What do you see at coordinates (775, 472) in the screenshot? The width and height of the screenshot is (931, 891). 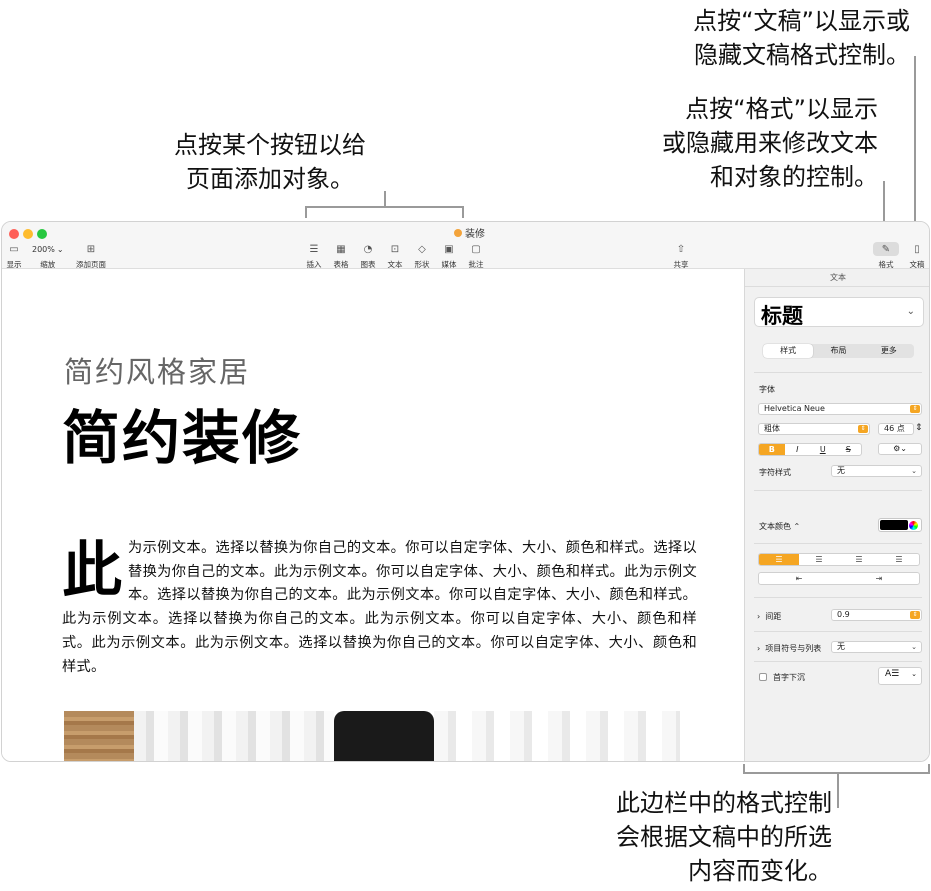 I see `char-style-label: 字符样式` at bounding box center [775, 472].